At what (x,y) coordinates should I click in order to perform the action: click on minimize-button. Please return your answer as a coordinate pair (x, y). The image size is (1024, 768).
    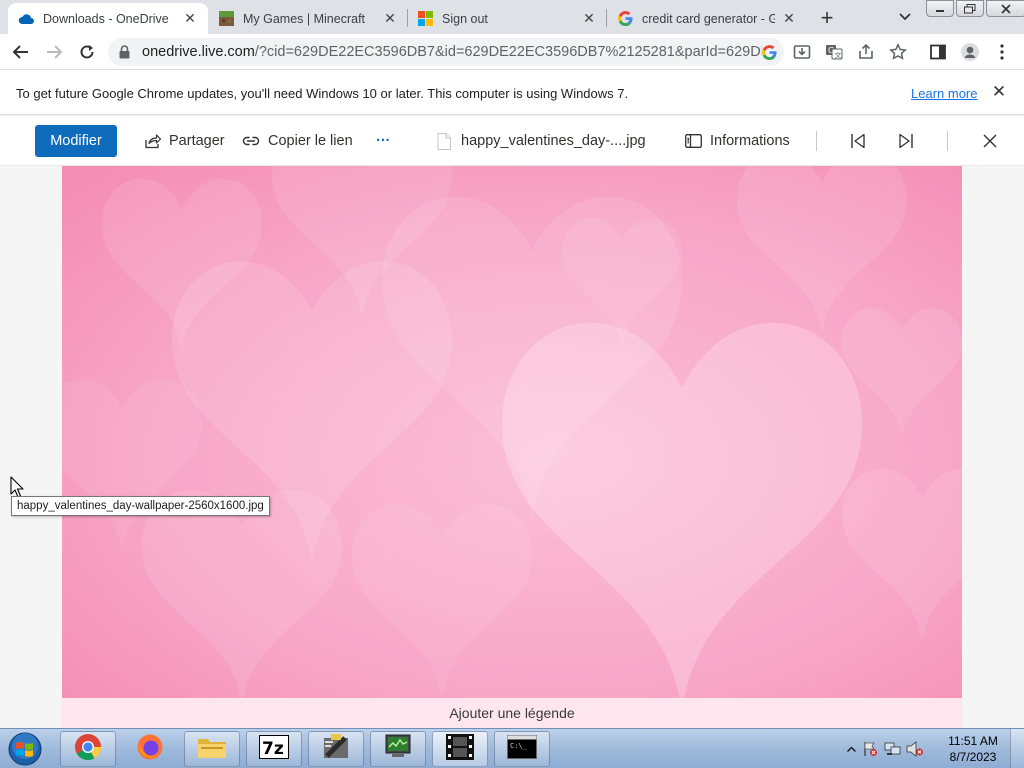
    Looking at the image, I should click on (940, 8).